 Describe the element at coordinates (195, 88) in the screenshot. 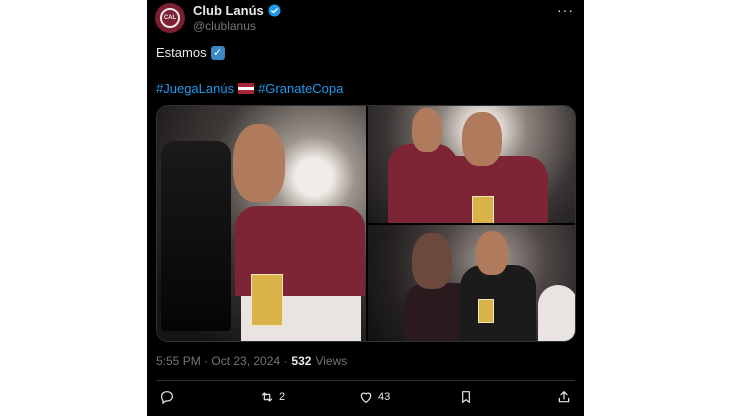

I see `hashtag-juegalanus: #JuegaLanús` at that location.